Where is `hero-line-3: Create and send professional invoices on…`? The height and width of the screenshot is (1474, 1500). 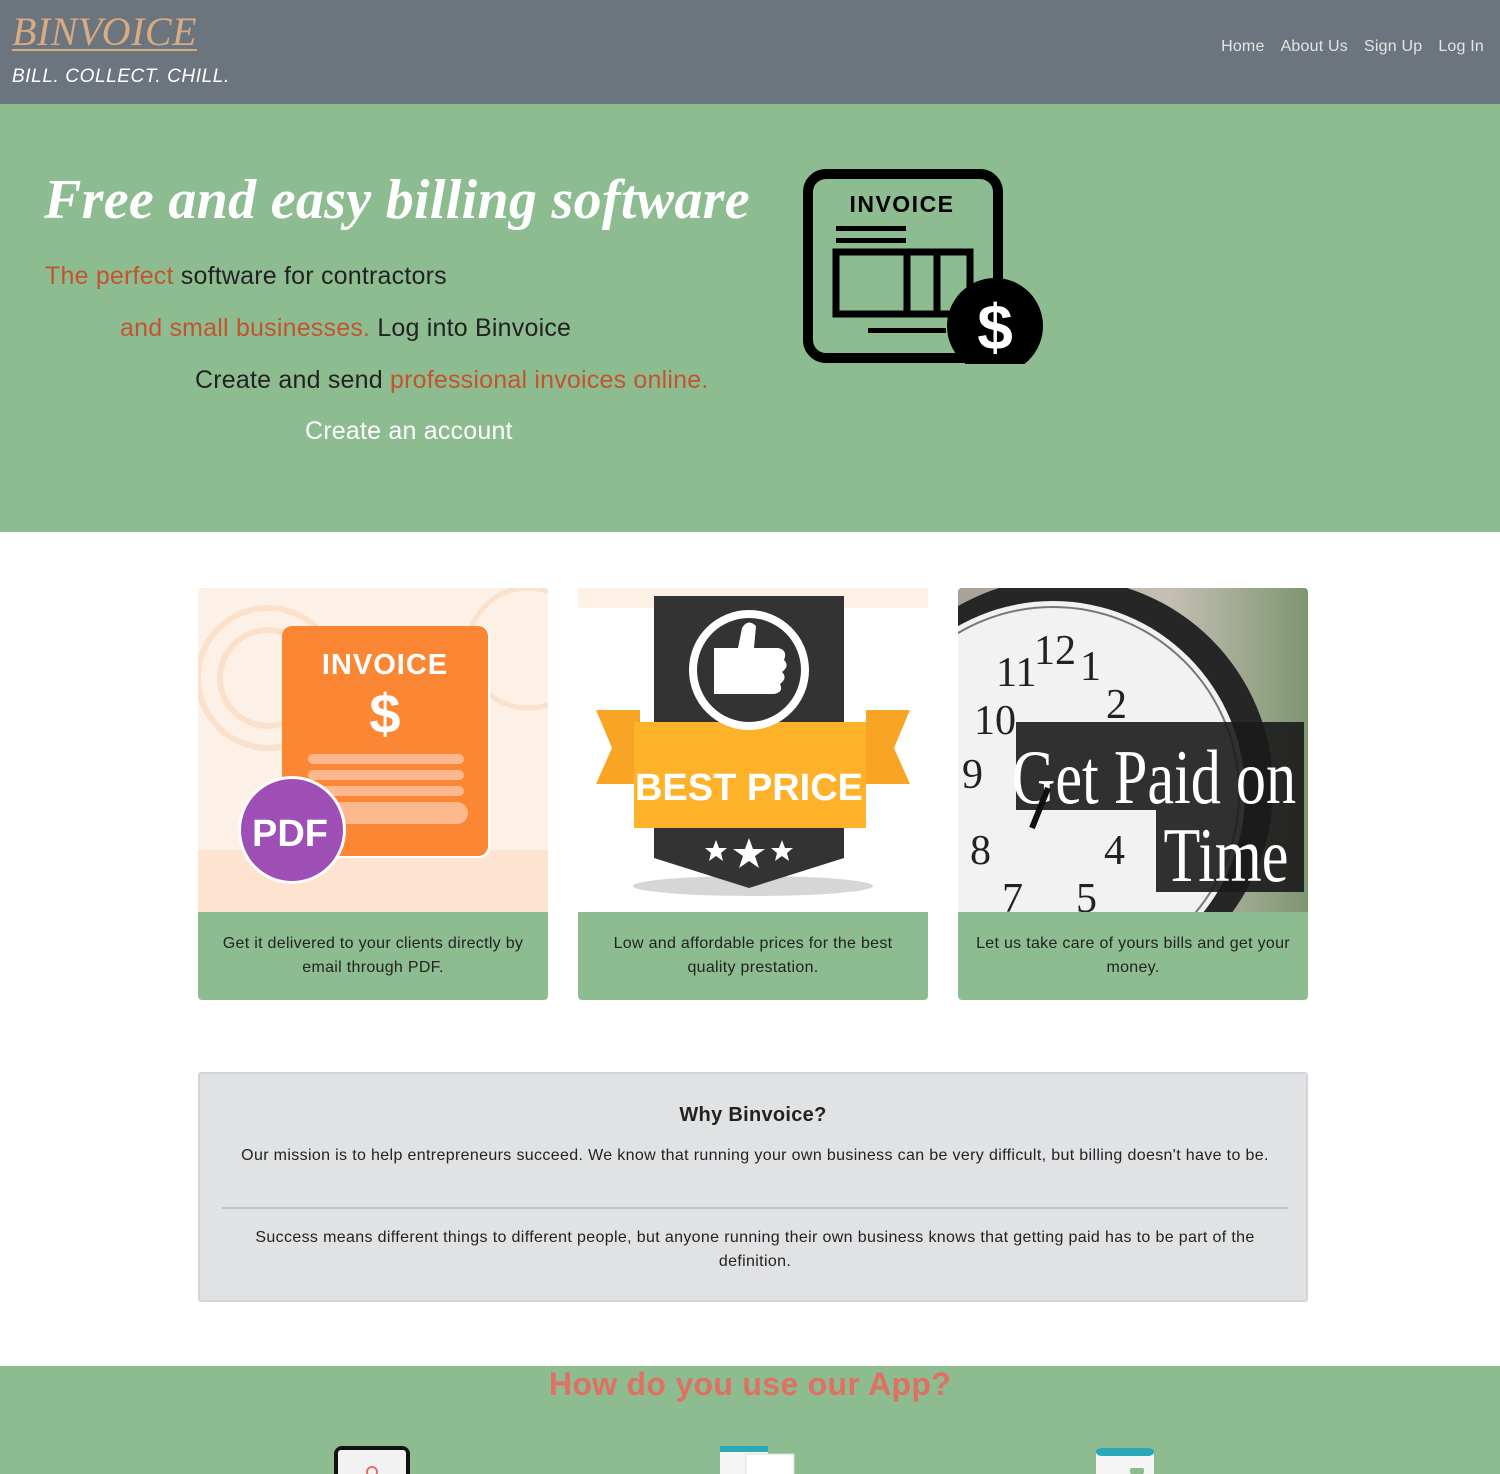
hero-line-3: Create and send professional invoices on… is located at coordinates (451, 380).